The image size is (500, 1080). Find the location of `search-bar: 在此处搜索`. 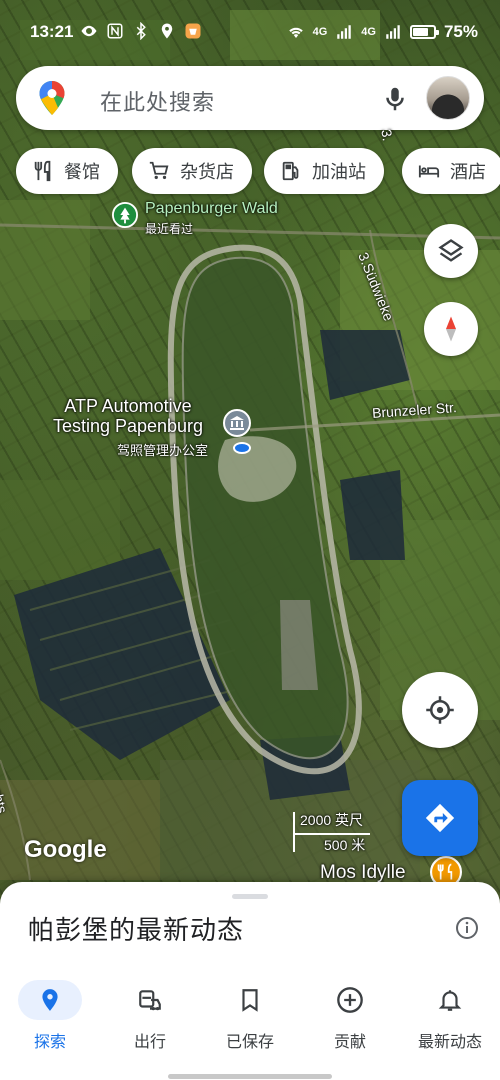

search-bar: 在此处搜索 is located at coordinates (250, 98).